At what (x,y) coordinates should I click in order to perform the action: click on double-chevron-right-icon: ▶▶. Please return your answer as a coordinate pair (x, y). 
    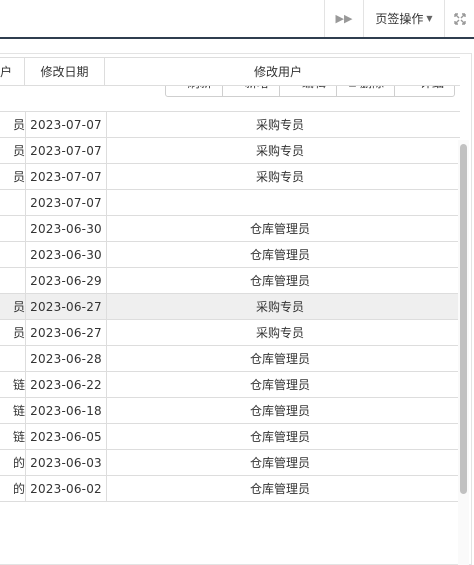
    Looking at the image, I should click on (344, 18).